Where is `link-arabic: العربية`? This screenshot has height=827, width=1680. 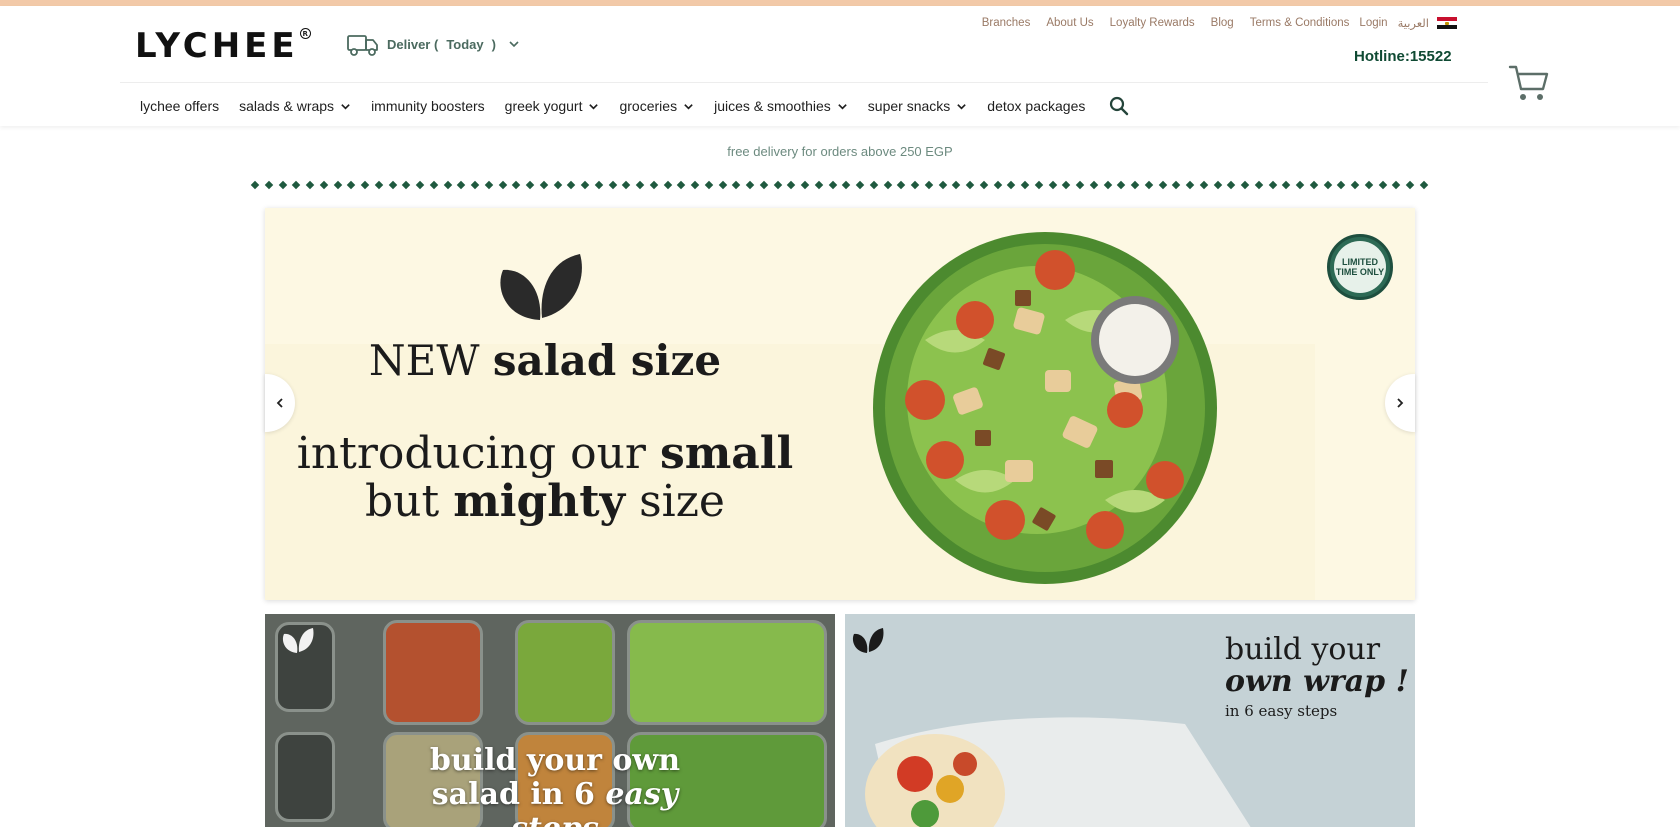
link-arabic: العربية is located at coordinates (1413, 23).